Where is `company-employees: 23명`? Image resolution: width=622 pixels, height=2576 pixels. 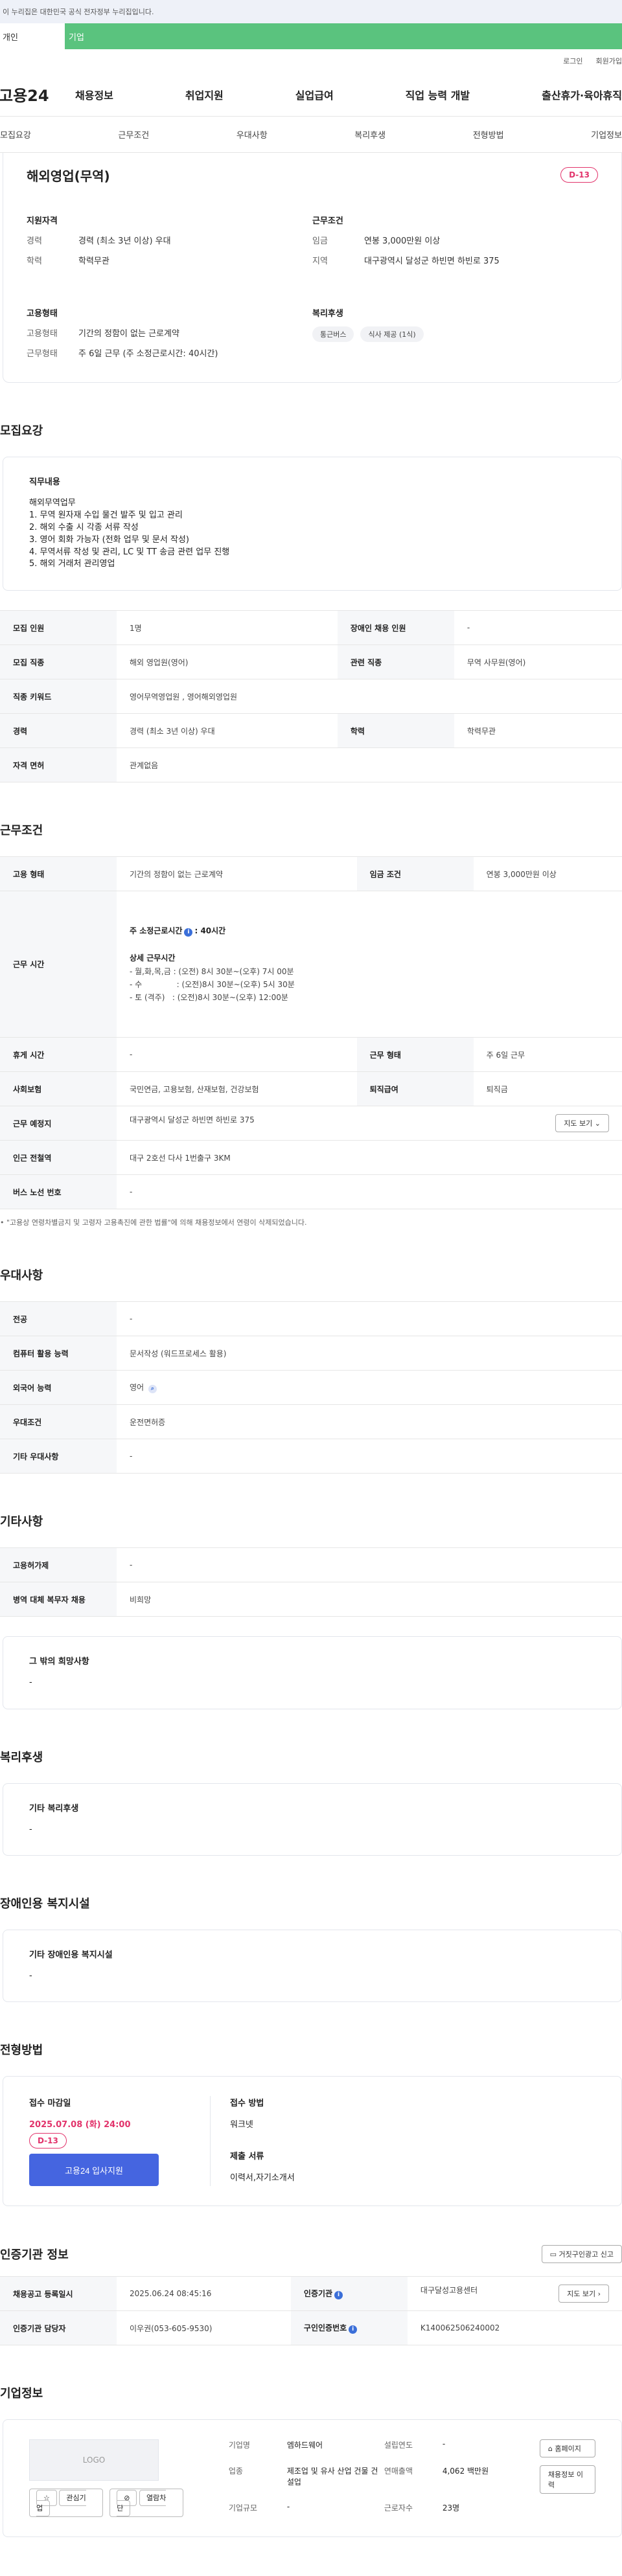
company-employees: 23명 is located at coordinates (451, 2508).